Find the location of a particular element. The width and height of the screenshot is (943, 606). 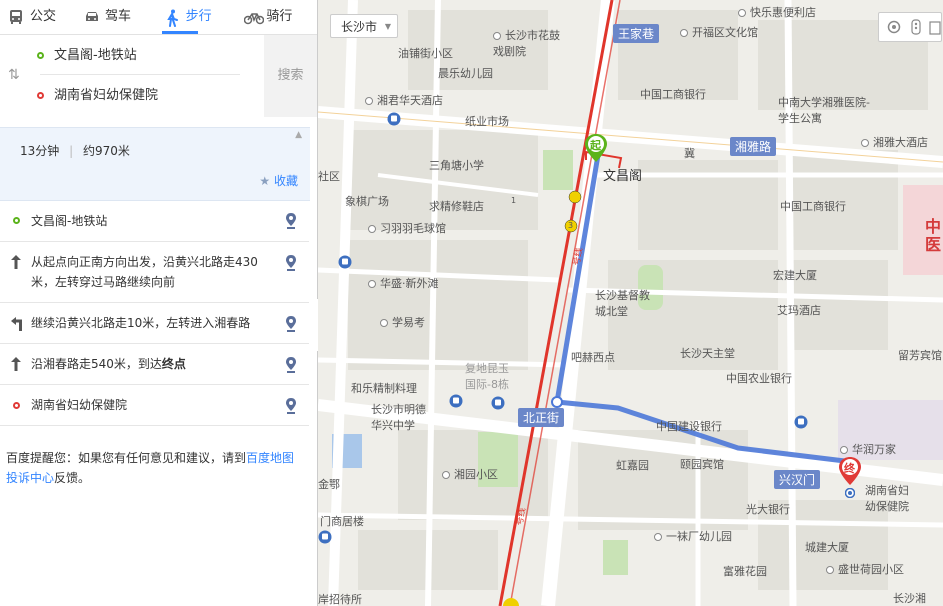

straight-arrow-icon is located at coordinates (16, 364).